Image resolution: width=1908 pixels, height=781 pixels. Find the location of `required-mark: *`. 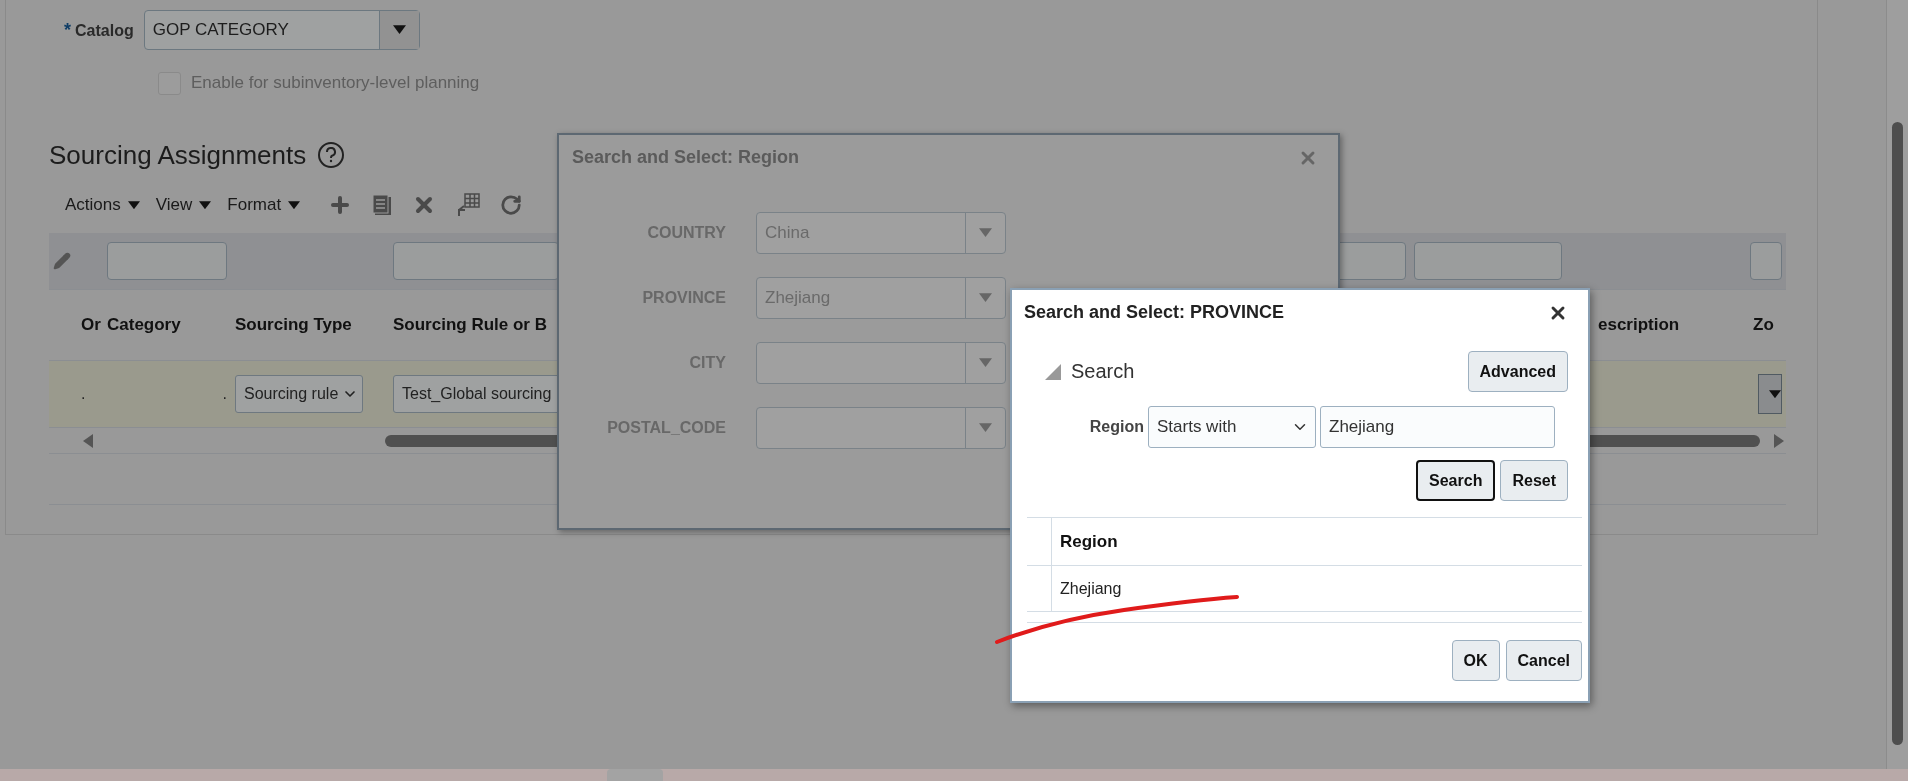

required-mark: * is located at coordinates (67, 29).